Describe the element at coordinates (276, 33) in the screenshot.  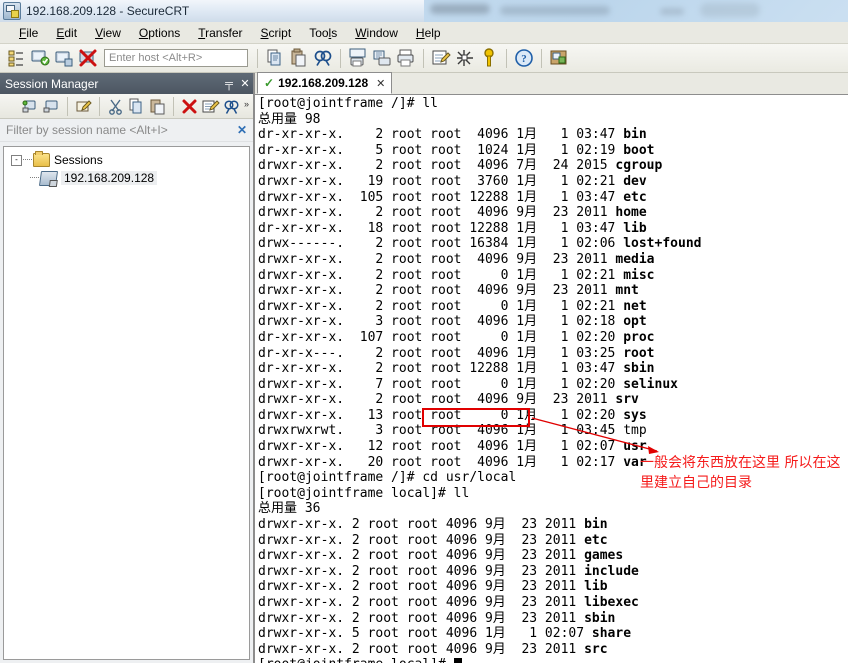
I see `menu-script: Script` at that location.